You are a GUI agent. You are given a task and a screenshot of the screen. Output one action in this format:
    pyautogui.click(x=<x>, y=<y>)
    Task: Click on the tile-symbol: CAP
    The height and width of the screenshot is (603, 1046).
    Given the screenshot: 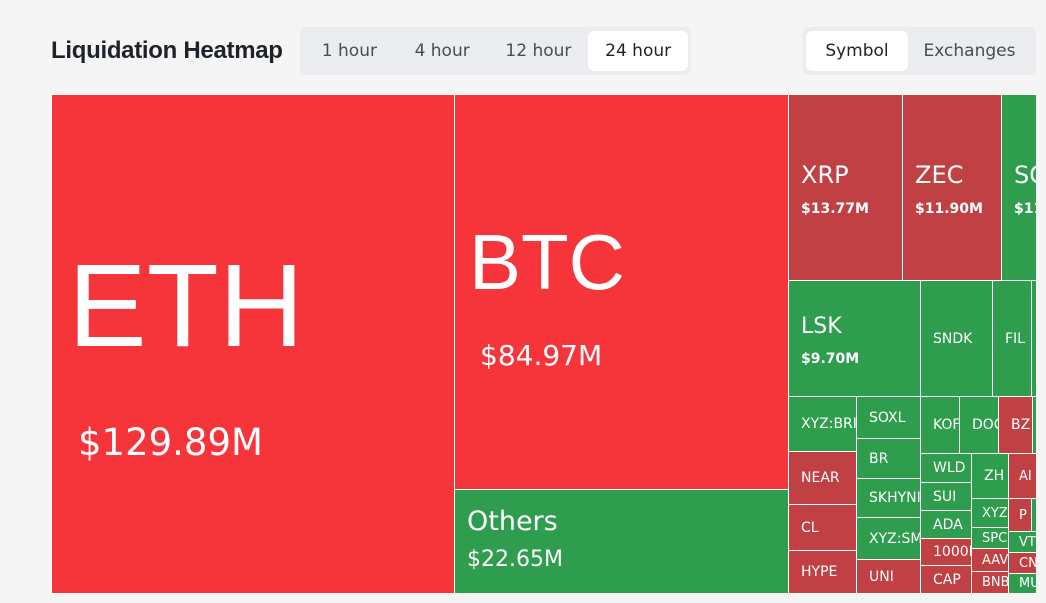 What is the action you would take?
    pyautogui.click(x=947, y=579)
    